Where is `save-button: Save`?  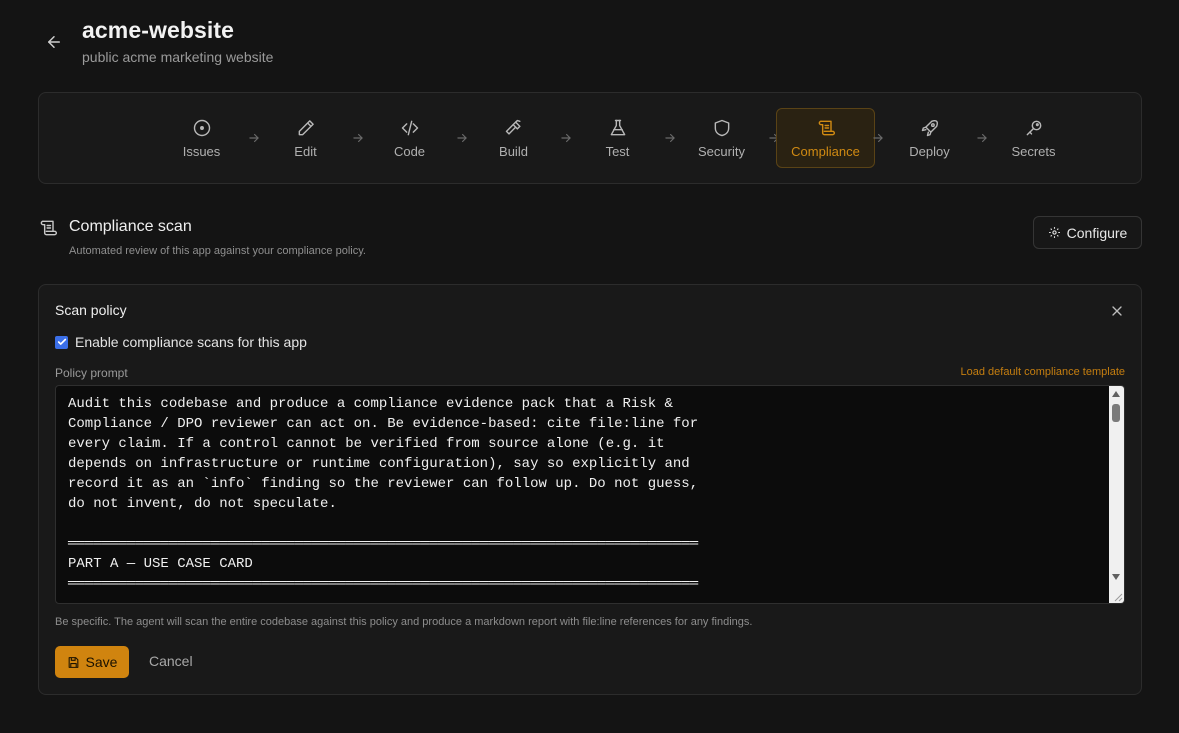
save-button: Save is located at coordinates (92, 662).